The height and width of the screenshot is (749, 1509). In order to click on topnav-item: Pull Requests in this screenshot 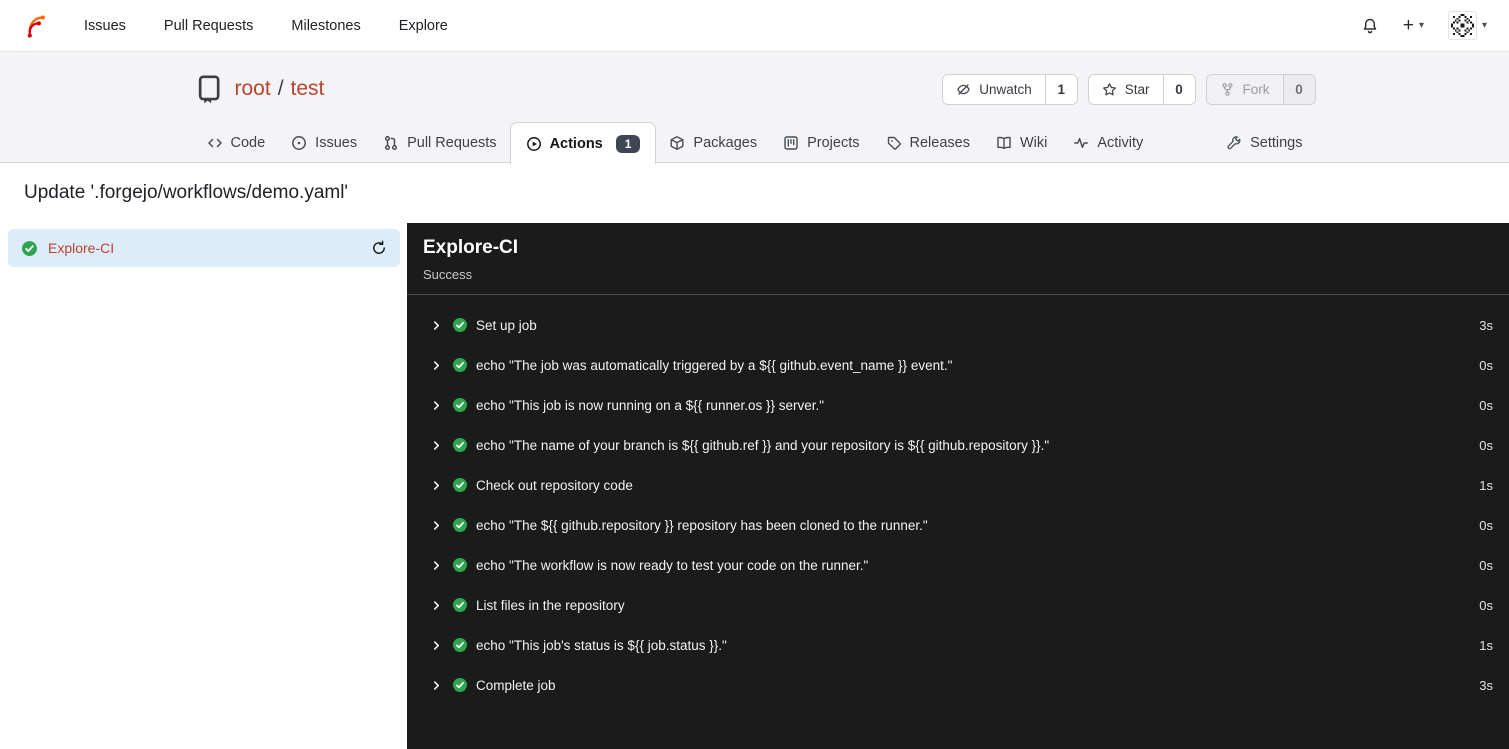, I will do `click(208, 26)`.